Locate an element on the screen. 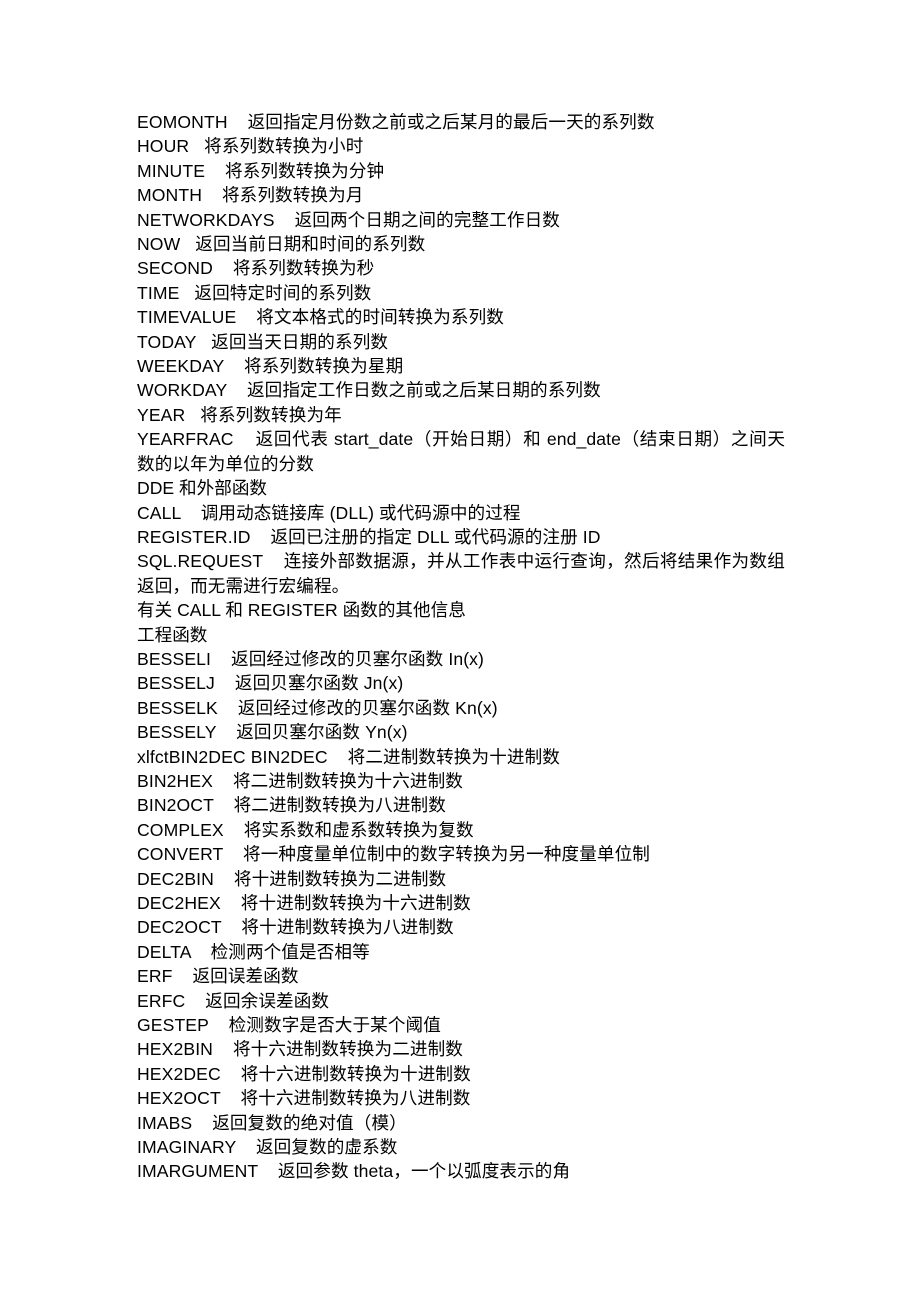 The height and width of the screenshot is (1302, 920). function-name: BIN2OCT is located at coordinates (175, 805).